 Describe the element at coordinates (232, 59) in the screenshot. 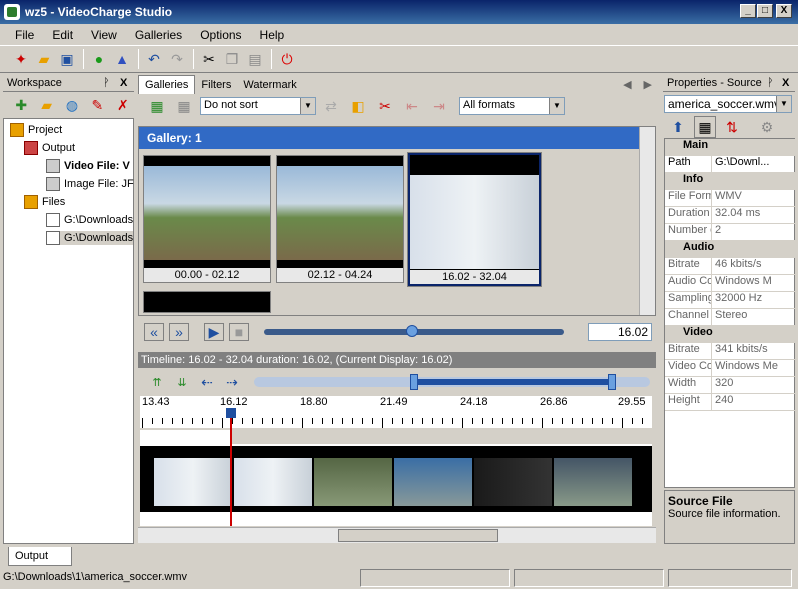

I see `copy-icon: ❐` at that location.